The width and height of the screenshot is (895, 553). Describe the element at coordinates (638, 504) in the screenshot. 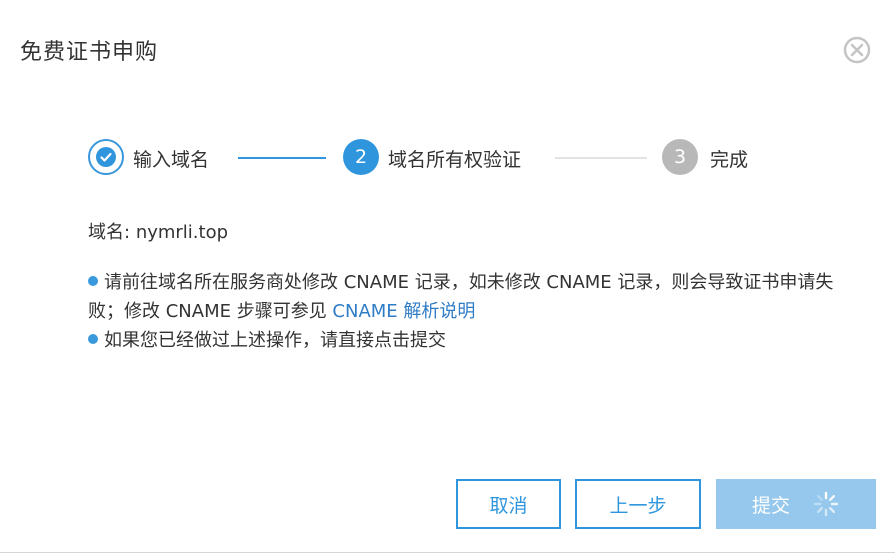

I see `previous-step-button: 上一步` at that location.